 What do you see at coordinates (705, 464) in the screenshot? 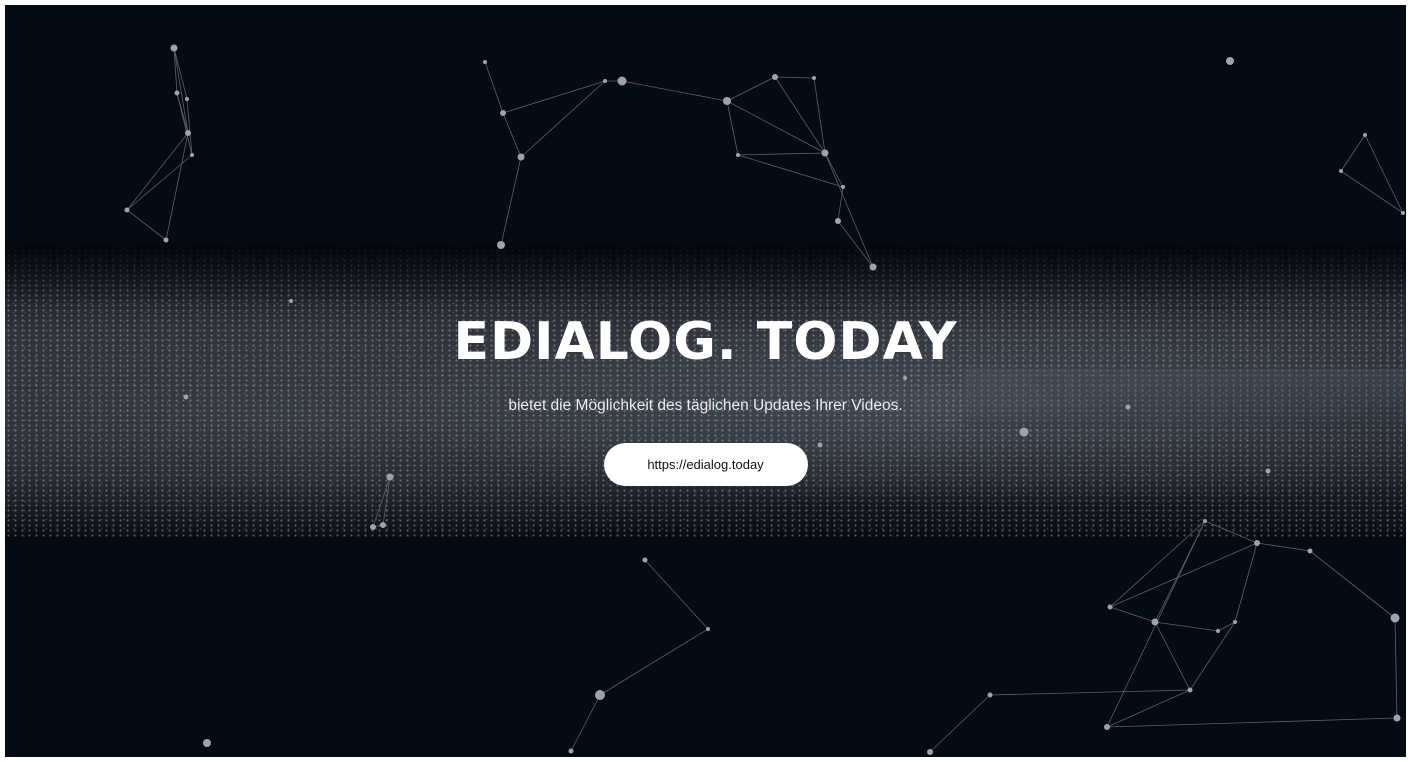
I see `website-link-button: https://edialog.today` at bounding box center [705, 464].